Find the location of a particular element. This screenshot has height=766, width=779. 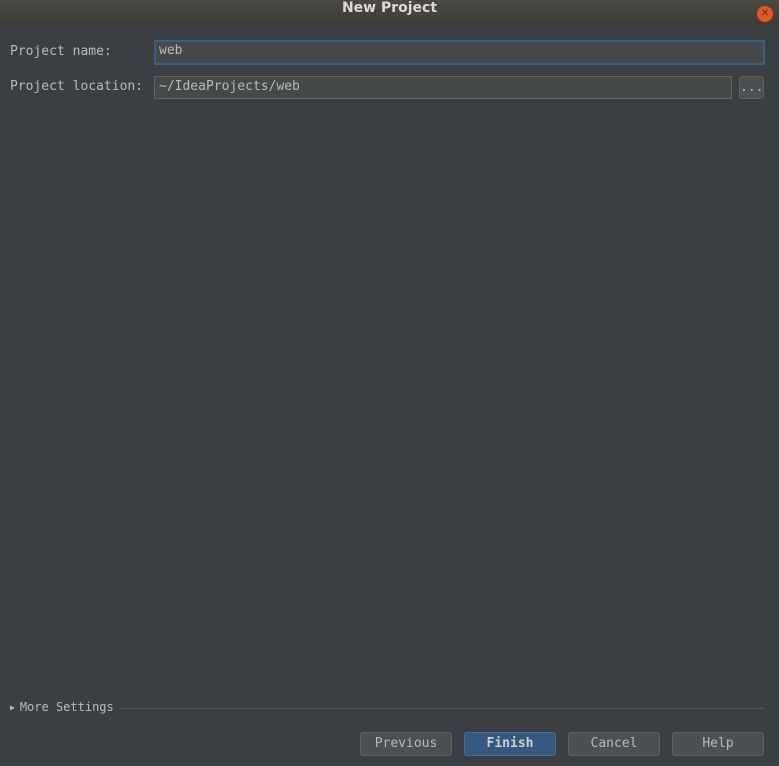

window-title: New Project is located at coordinates (389, 8).